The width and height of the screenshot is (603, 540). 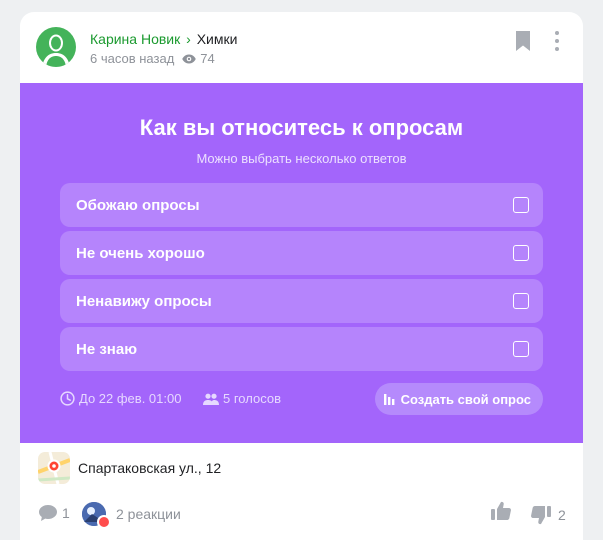 I want to click on poll-option-label: Обожаю опросы, so click(x=138, y=205).